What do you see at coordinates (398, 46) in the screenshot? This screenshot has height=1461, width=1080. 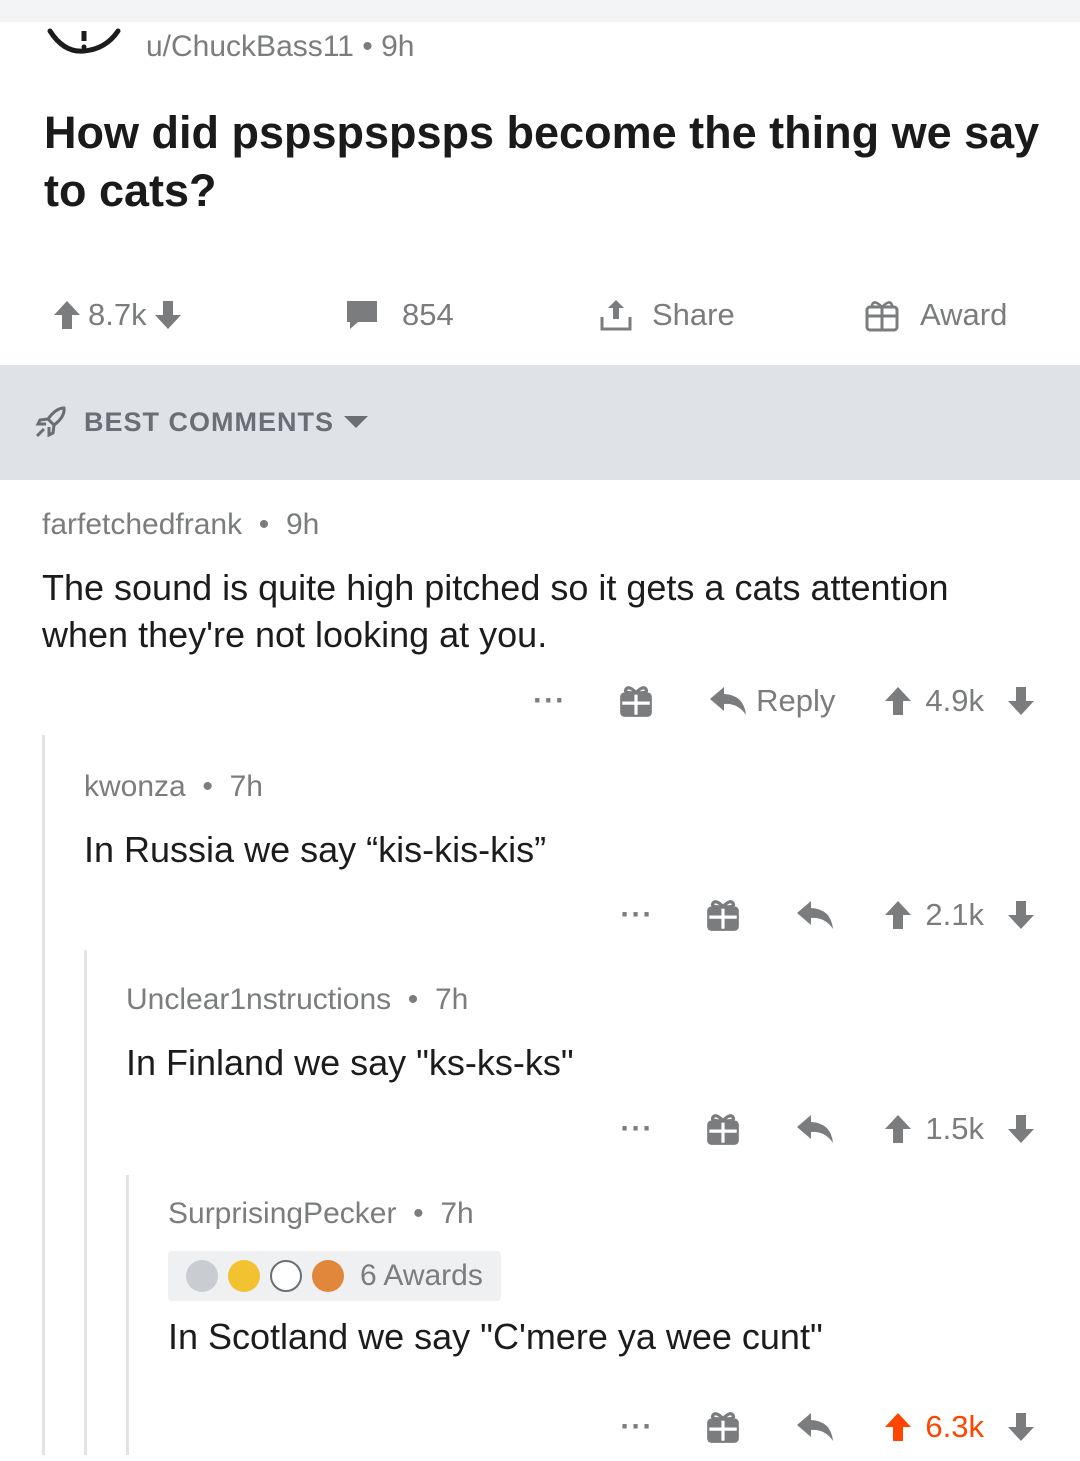 I see `post-age: 9h` at bounding box center [398, 46].